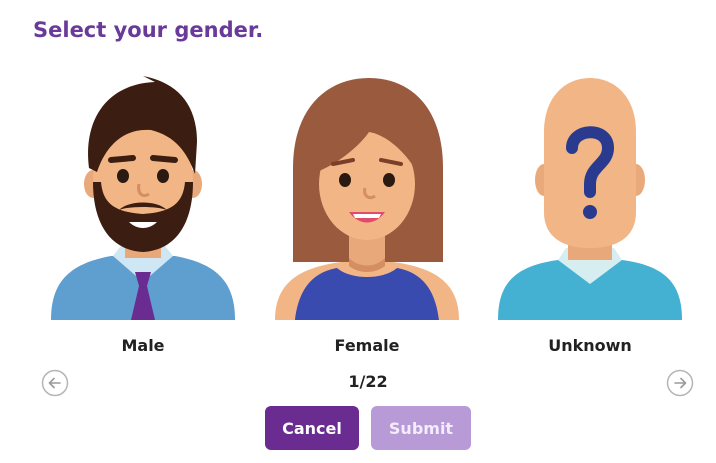  What do you see at coordinates (367, 199) in the screenshot?
I see `female-avatar-icon` at bounding box center [367, 199].